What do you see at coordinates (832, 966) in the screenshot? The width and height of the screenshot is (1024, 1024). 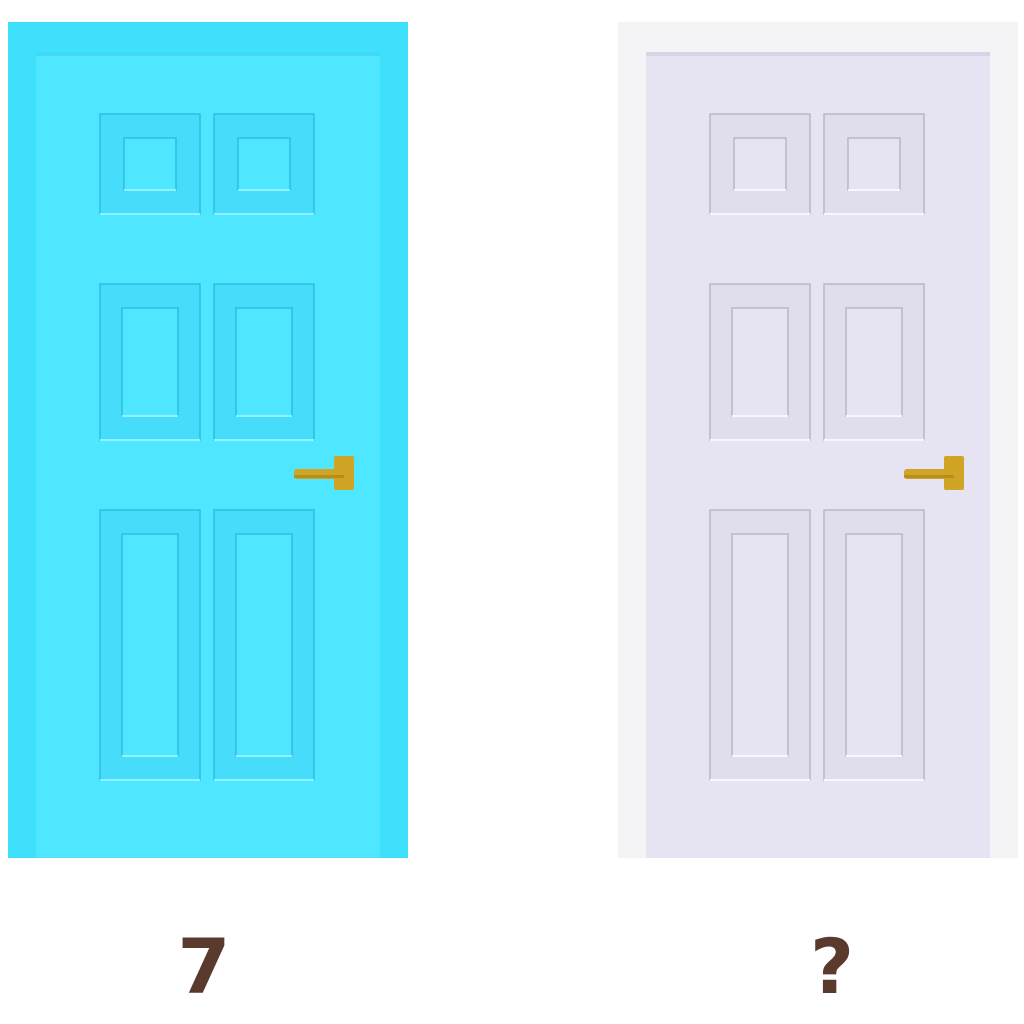 I see `right-door-question-mark: ?` at bounding box center [832, 966].